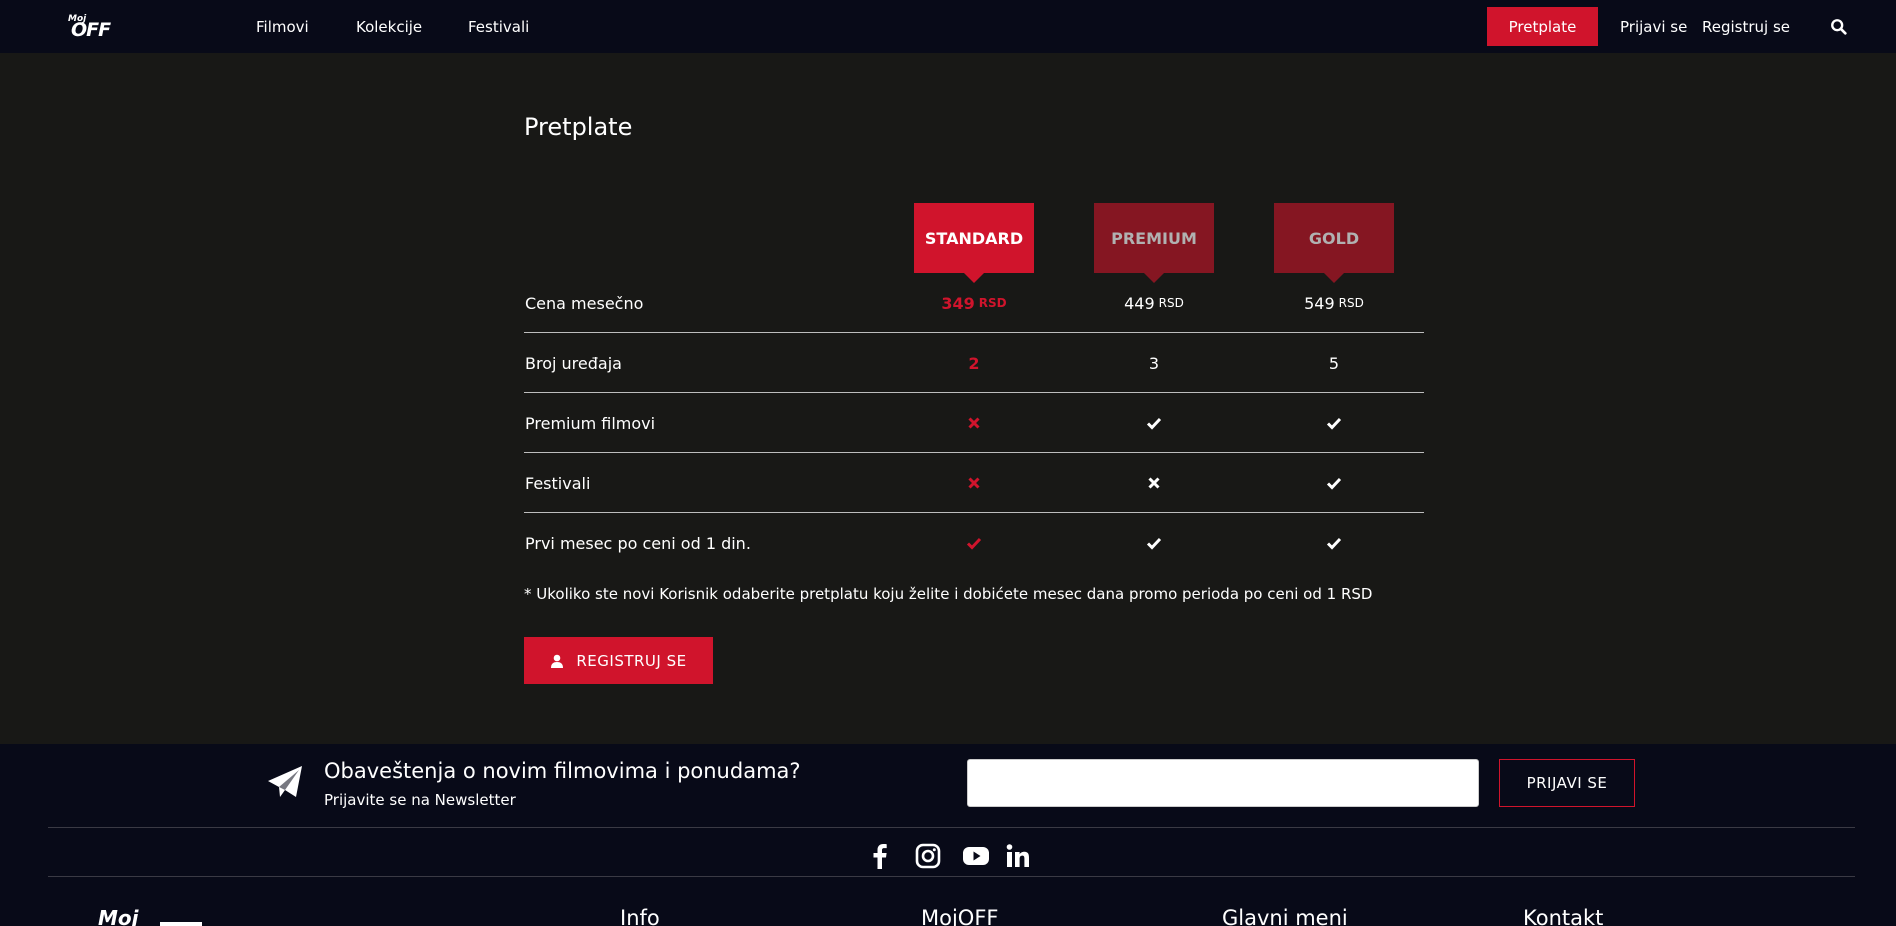 This screenshot has width=1896, height=926. I want to click on logo-off-text: OFF, so click(91, 30).